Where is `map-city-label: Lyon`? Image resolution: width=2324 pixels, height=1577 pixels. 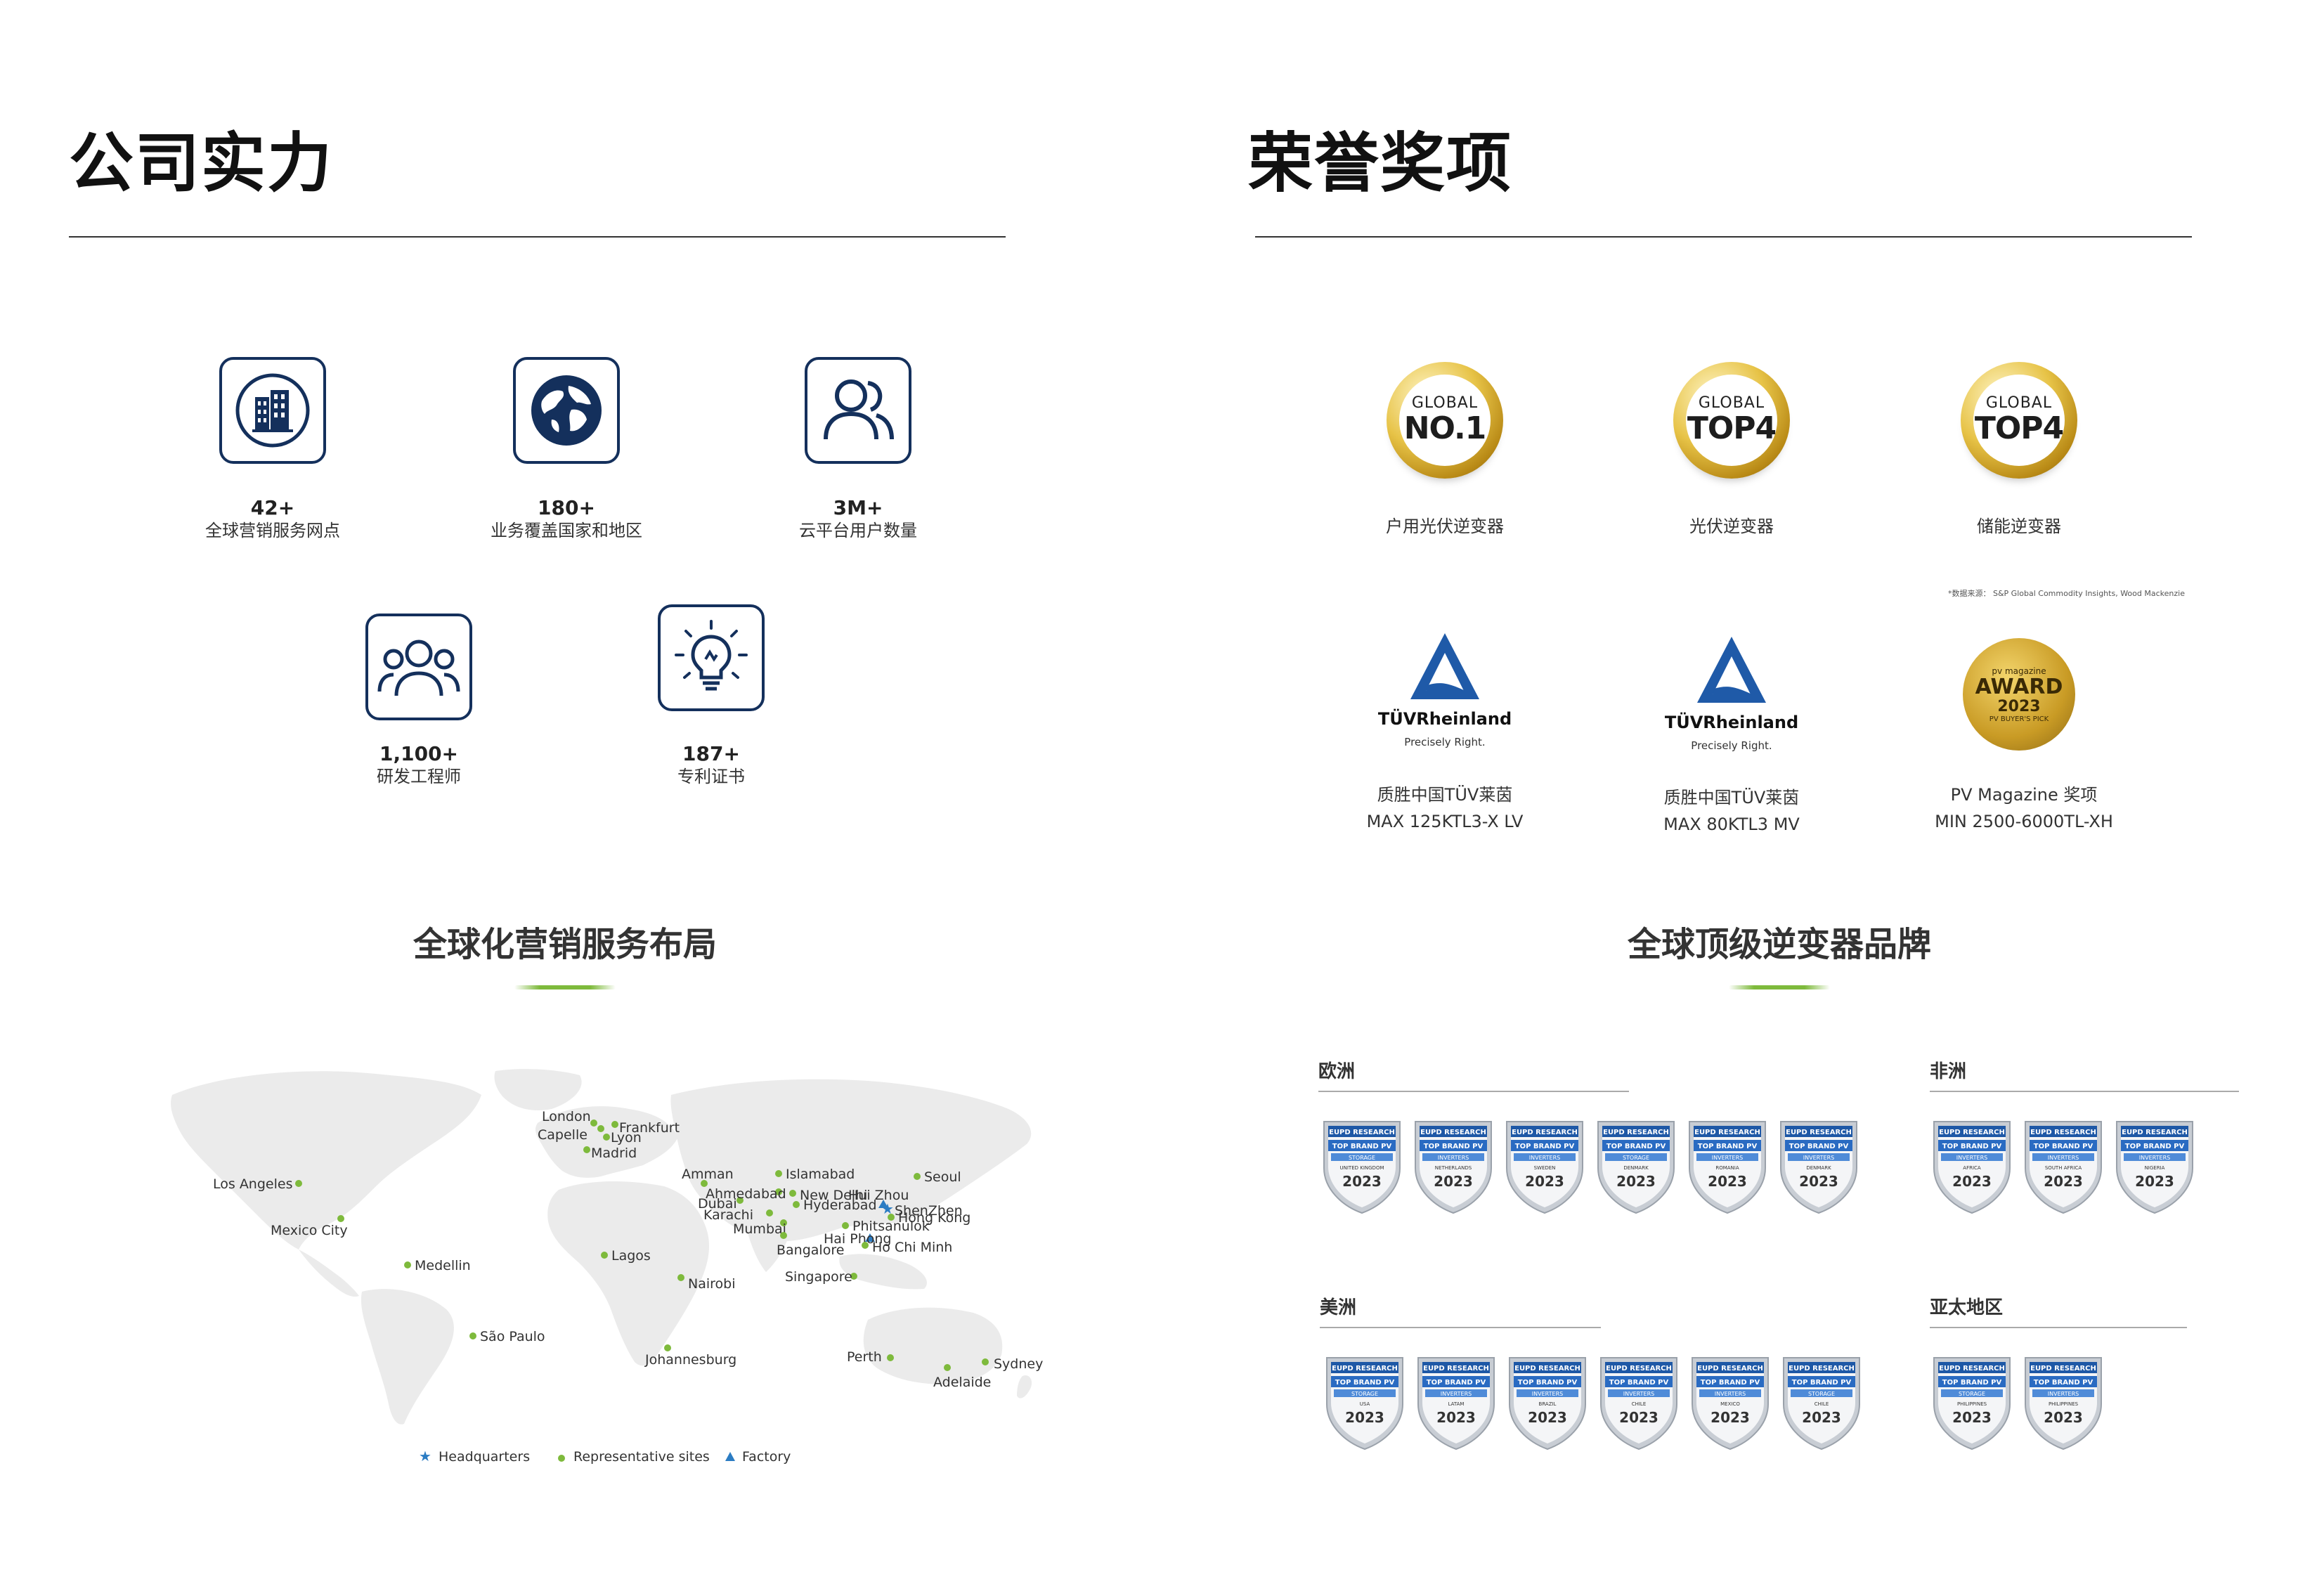
map-city-label: Lyon is located at coordinates (626, 1138).